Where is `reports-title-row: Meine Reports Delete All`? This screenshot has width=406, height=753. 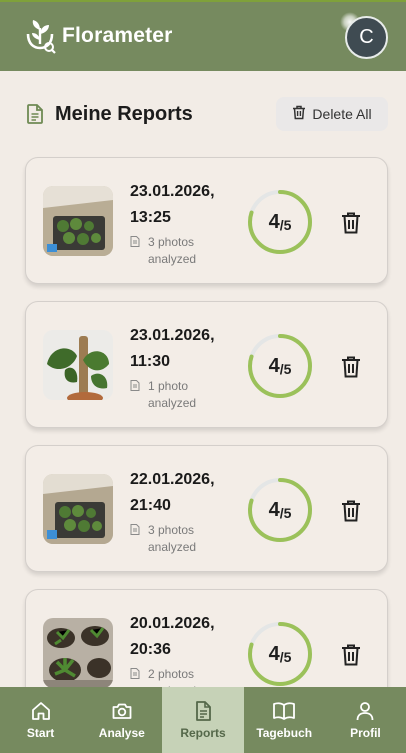 reports-title-row: Meine Reports Delete All is located at coordinates (206, 115).